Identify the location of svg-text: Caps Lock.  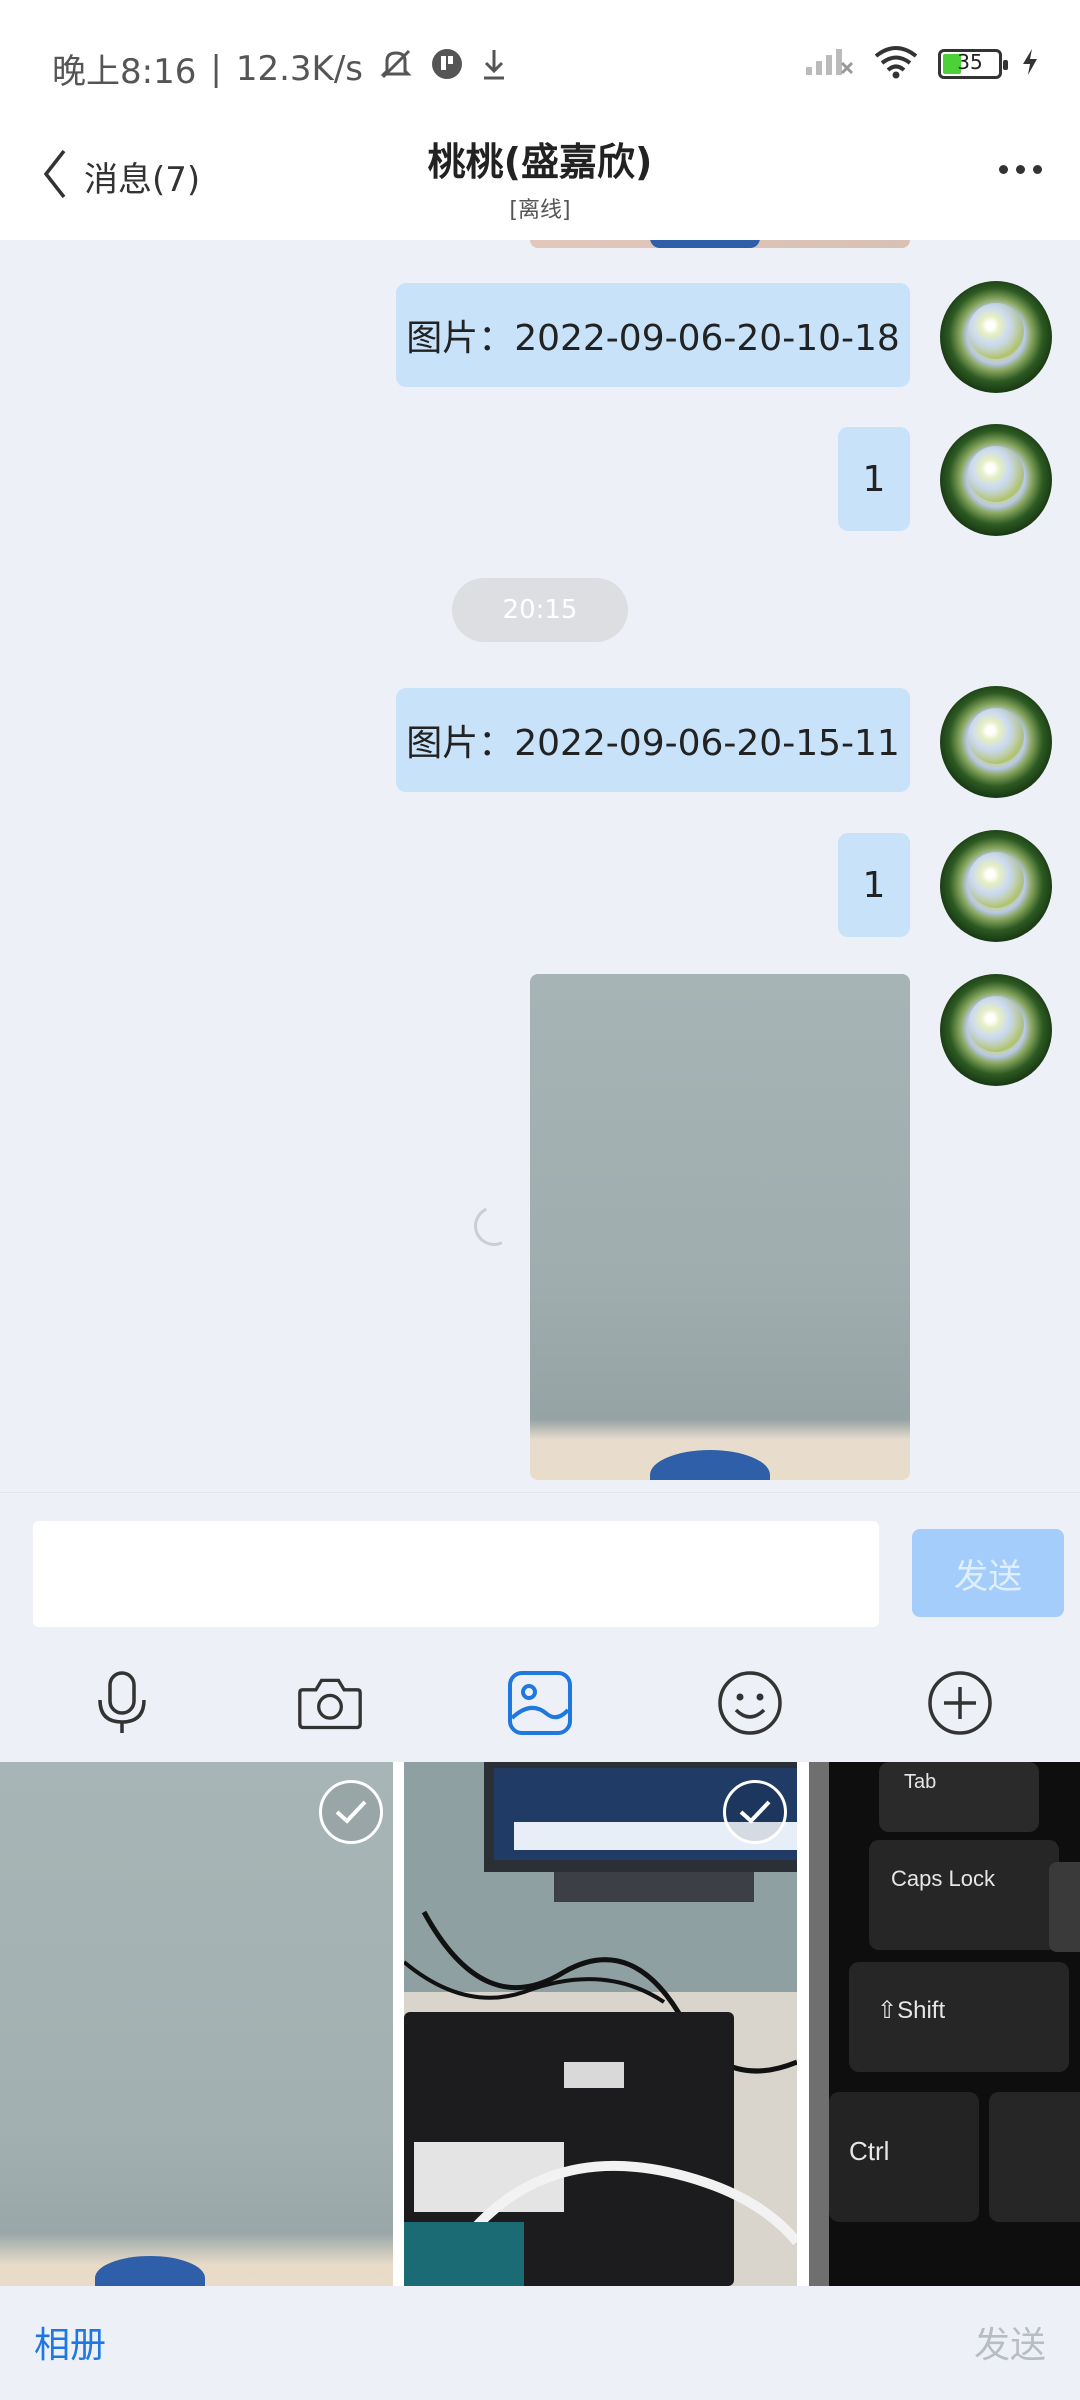
(943, 1878).